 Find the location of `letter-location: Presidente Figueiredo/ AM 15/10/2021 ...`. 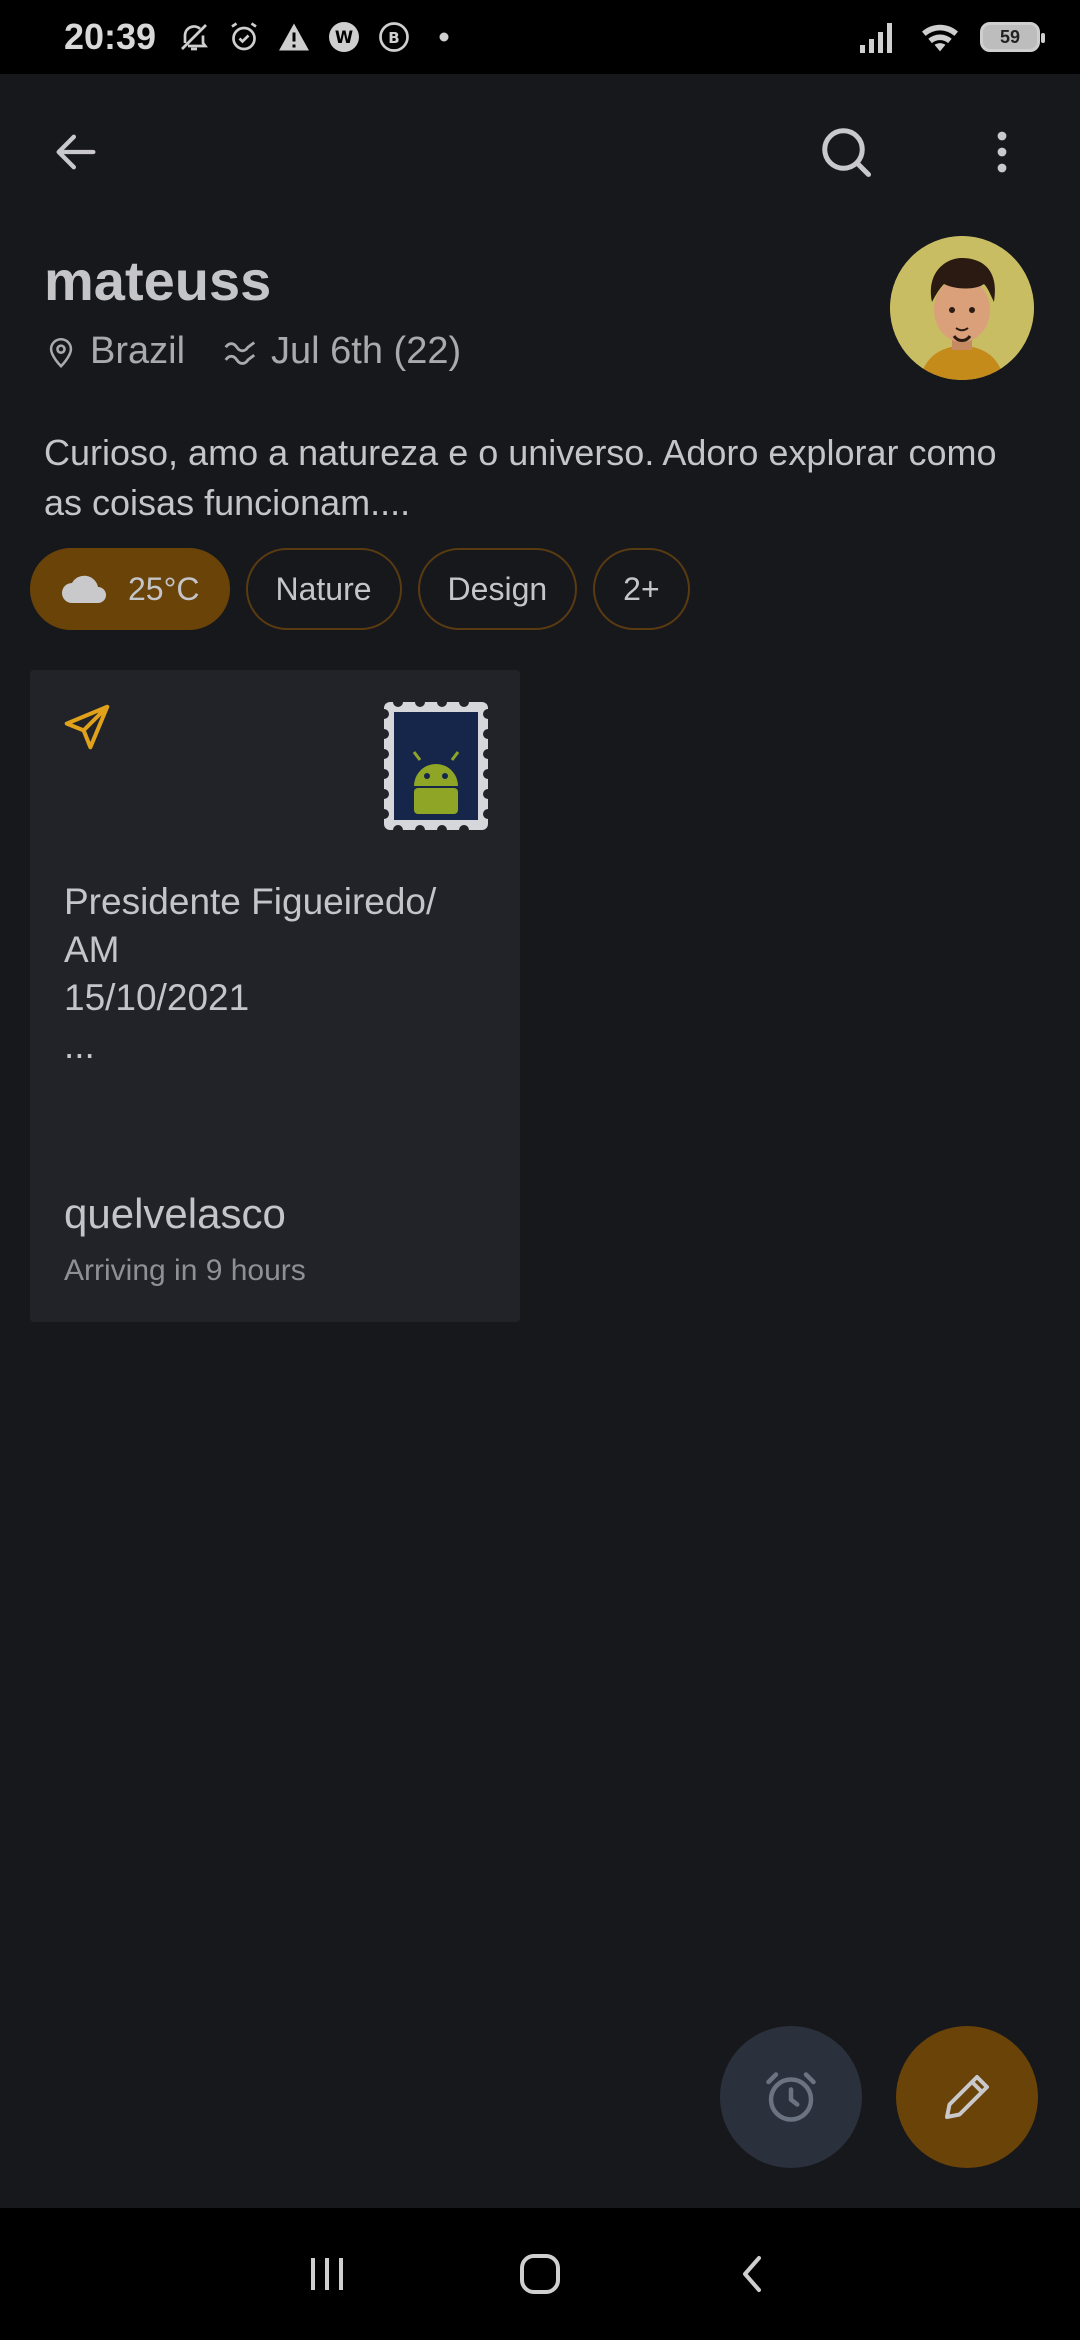

letter-location: Presidente Figueiredo/ AM 15/10/2021 ... is located at coordinates (279, 974).